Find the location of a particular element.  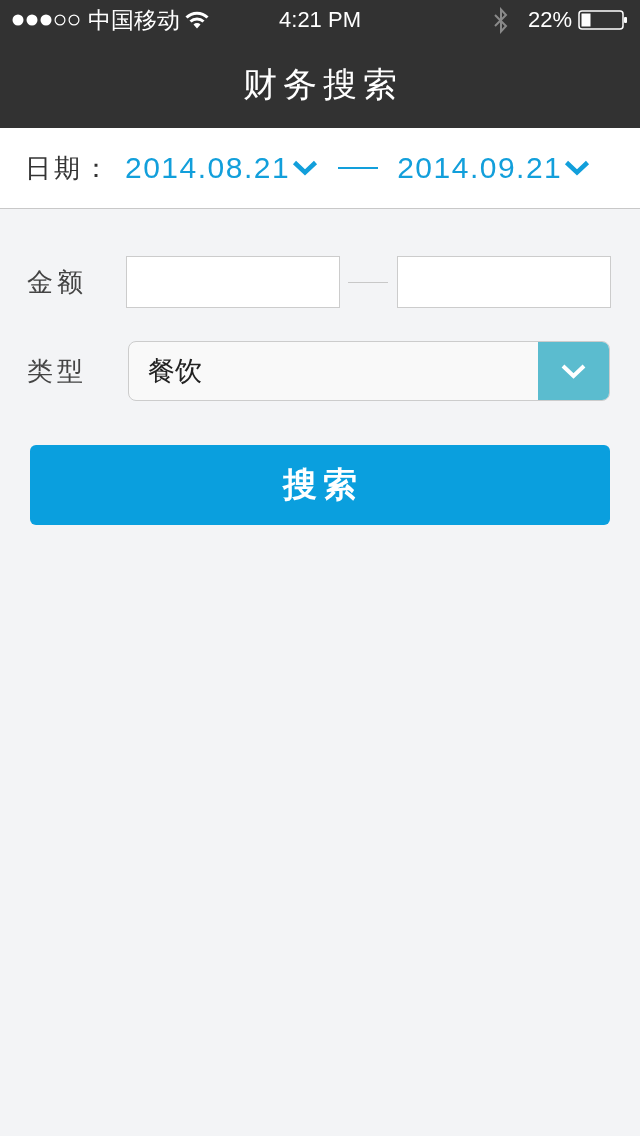

min-amount-field is located at coordinates (233, 282).